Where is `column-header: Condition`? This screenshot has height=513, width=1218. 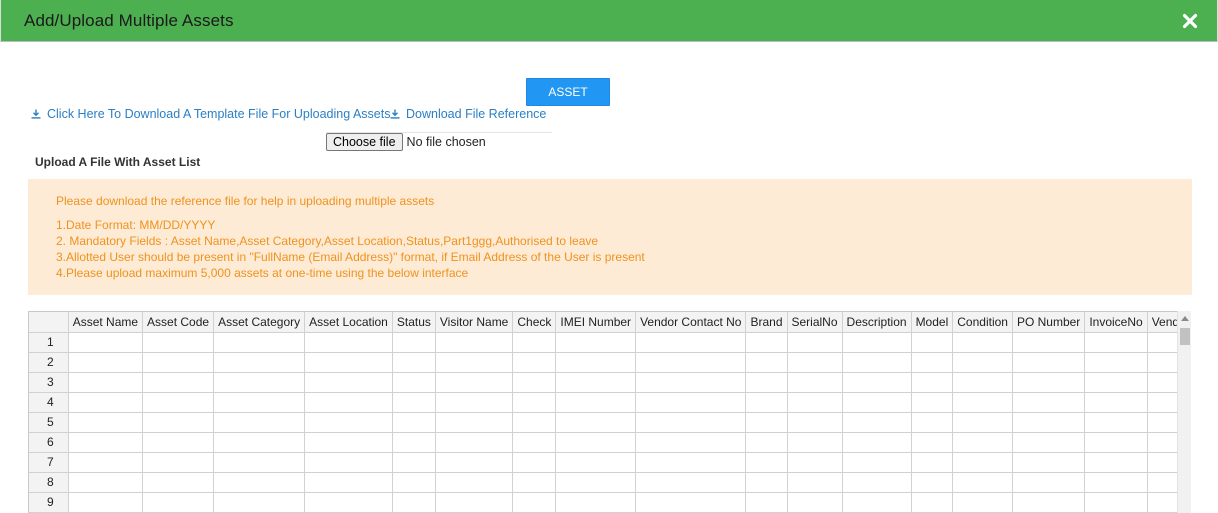 column-header: Condition is located at coordinates (982, 322).